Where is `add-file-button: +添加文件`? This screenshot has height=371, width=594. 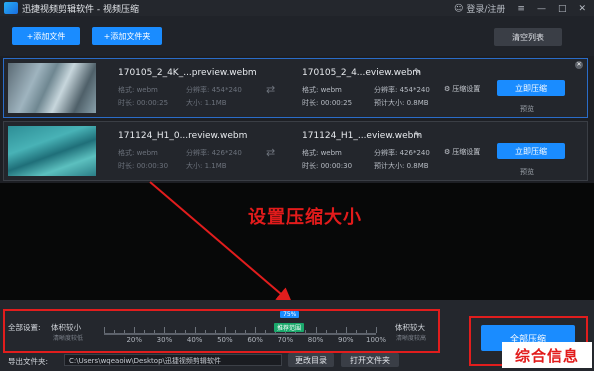
add-file-button: +添加文件 is located at coordinates (46, 36).